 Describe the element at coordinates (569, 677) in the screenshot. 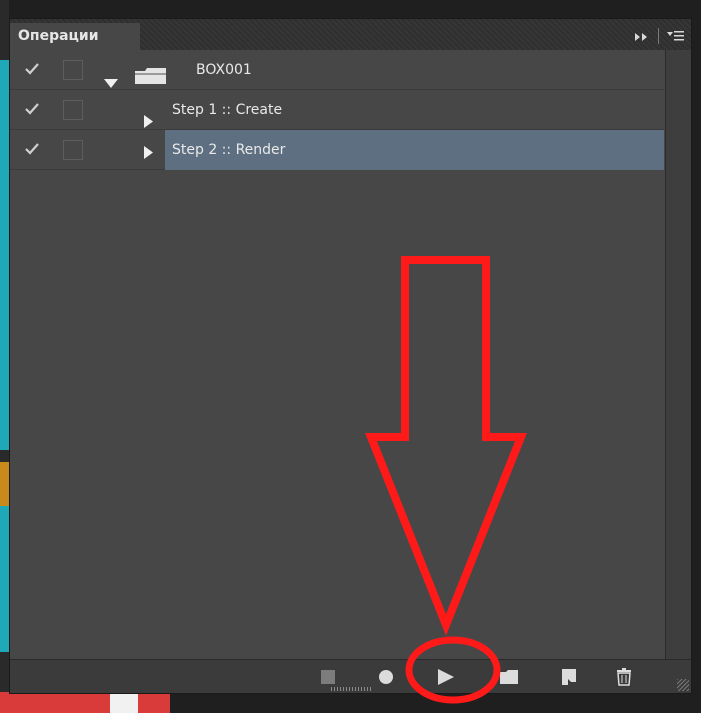

I see `new-action-icon` at that location.